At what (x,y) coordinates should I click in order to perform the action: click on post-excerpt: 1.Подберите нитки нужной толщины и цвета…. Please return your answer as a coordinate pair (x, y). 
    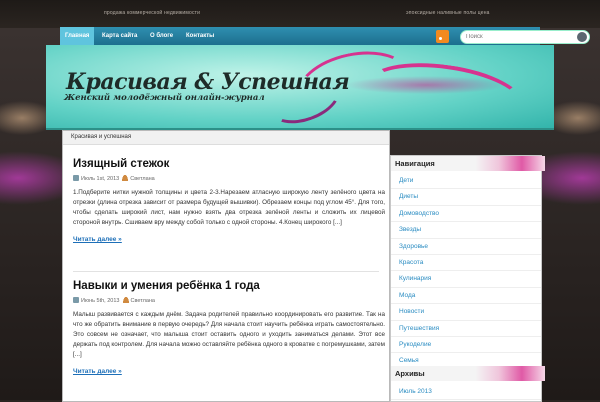
    Looking at the image, I should click on (229, 207).